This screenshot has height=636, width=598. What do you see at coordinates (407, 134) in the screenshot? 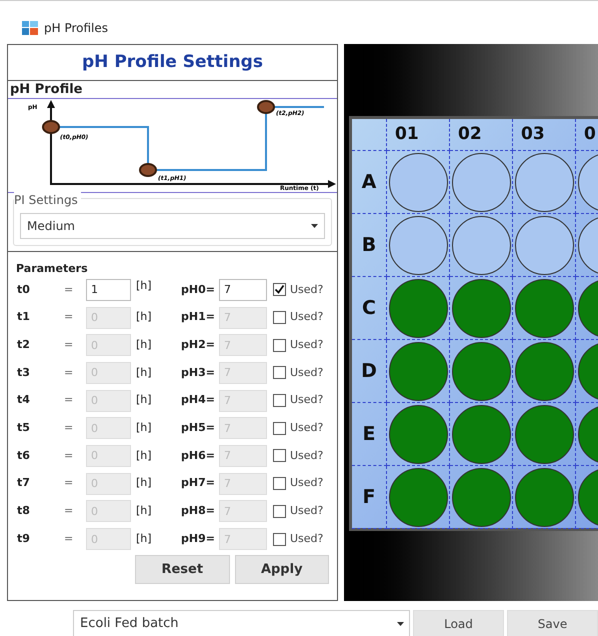
I see `column-header: 01` at bounding box center [407, 134].